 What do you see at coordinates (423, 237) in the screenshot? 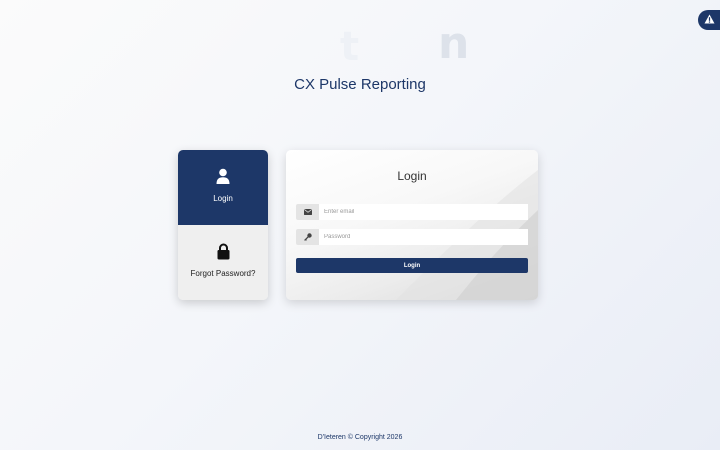
I see `password-input` at bounding box center [423, 237].